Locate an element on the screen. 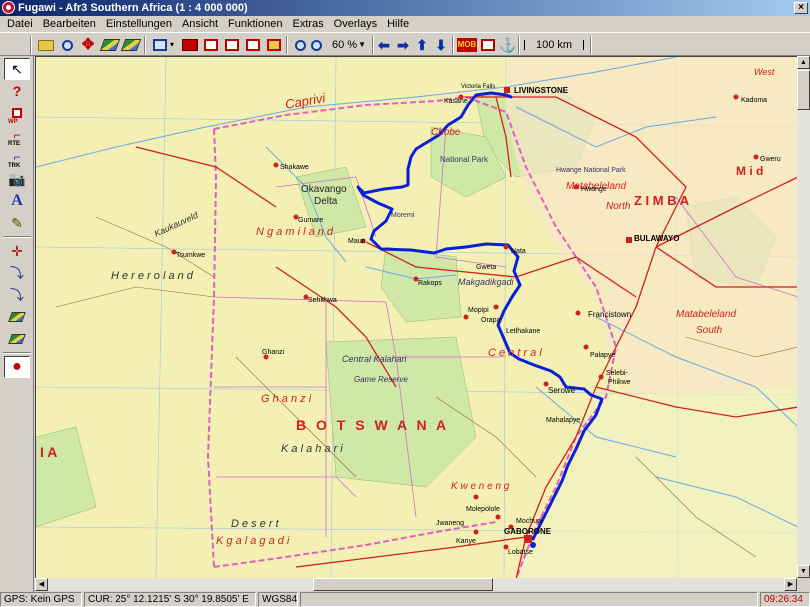 The height and width of the screenshot is (607, 810). route-list-button: ⤵ is located at coordinates (17, 273).